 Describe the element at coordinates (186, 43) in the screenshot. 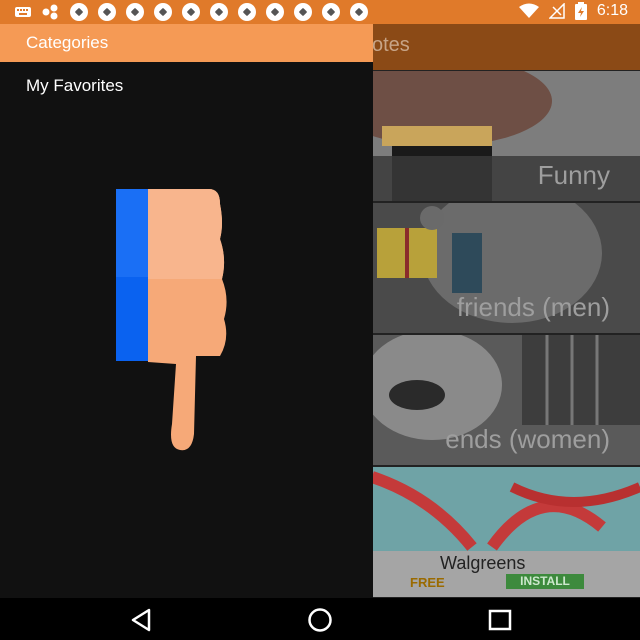

I see `drawer-header: Categories` at that location.